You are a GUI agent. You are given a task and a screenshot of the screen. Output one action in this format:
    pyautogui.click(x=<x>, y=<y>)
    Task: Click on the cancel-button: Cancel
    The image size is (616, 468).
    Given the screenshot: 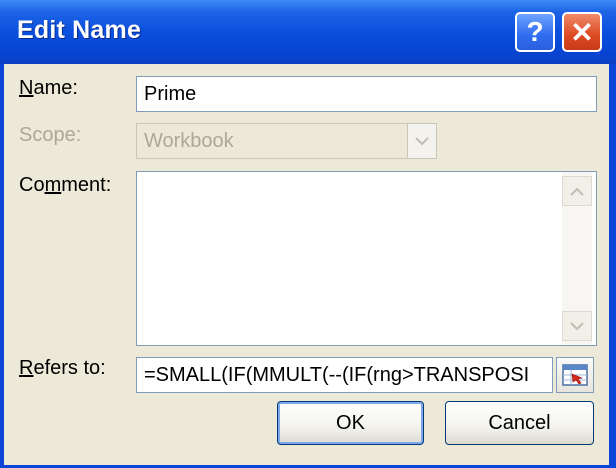 What is the action you would take?
    pyautogui.click(x=519, y=423)
    